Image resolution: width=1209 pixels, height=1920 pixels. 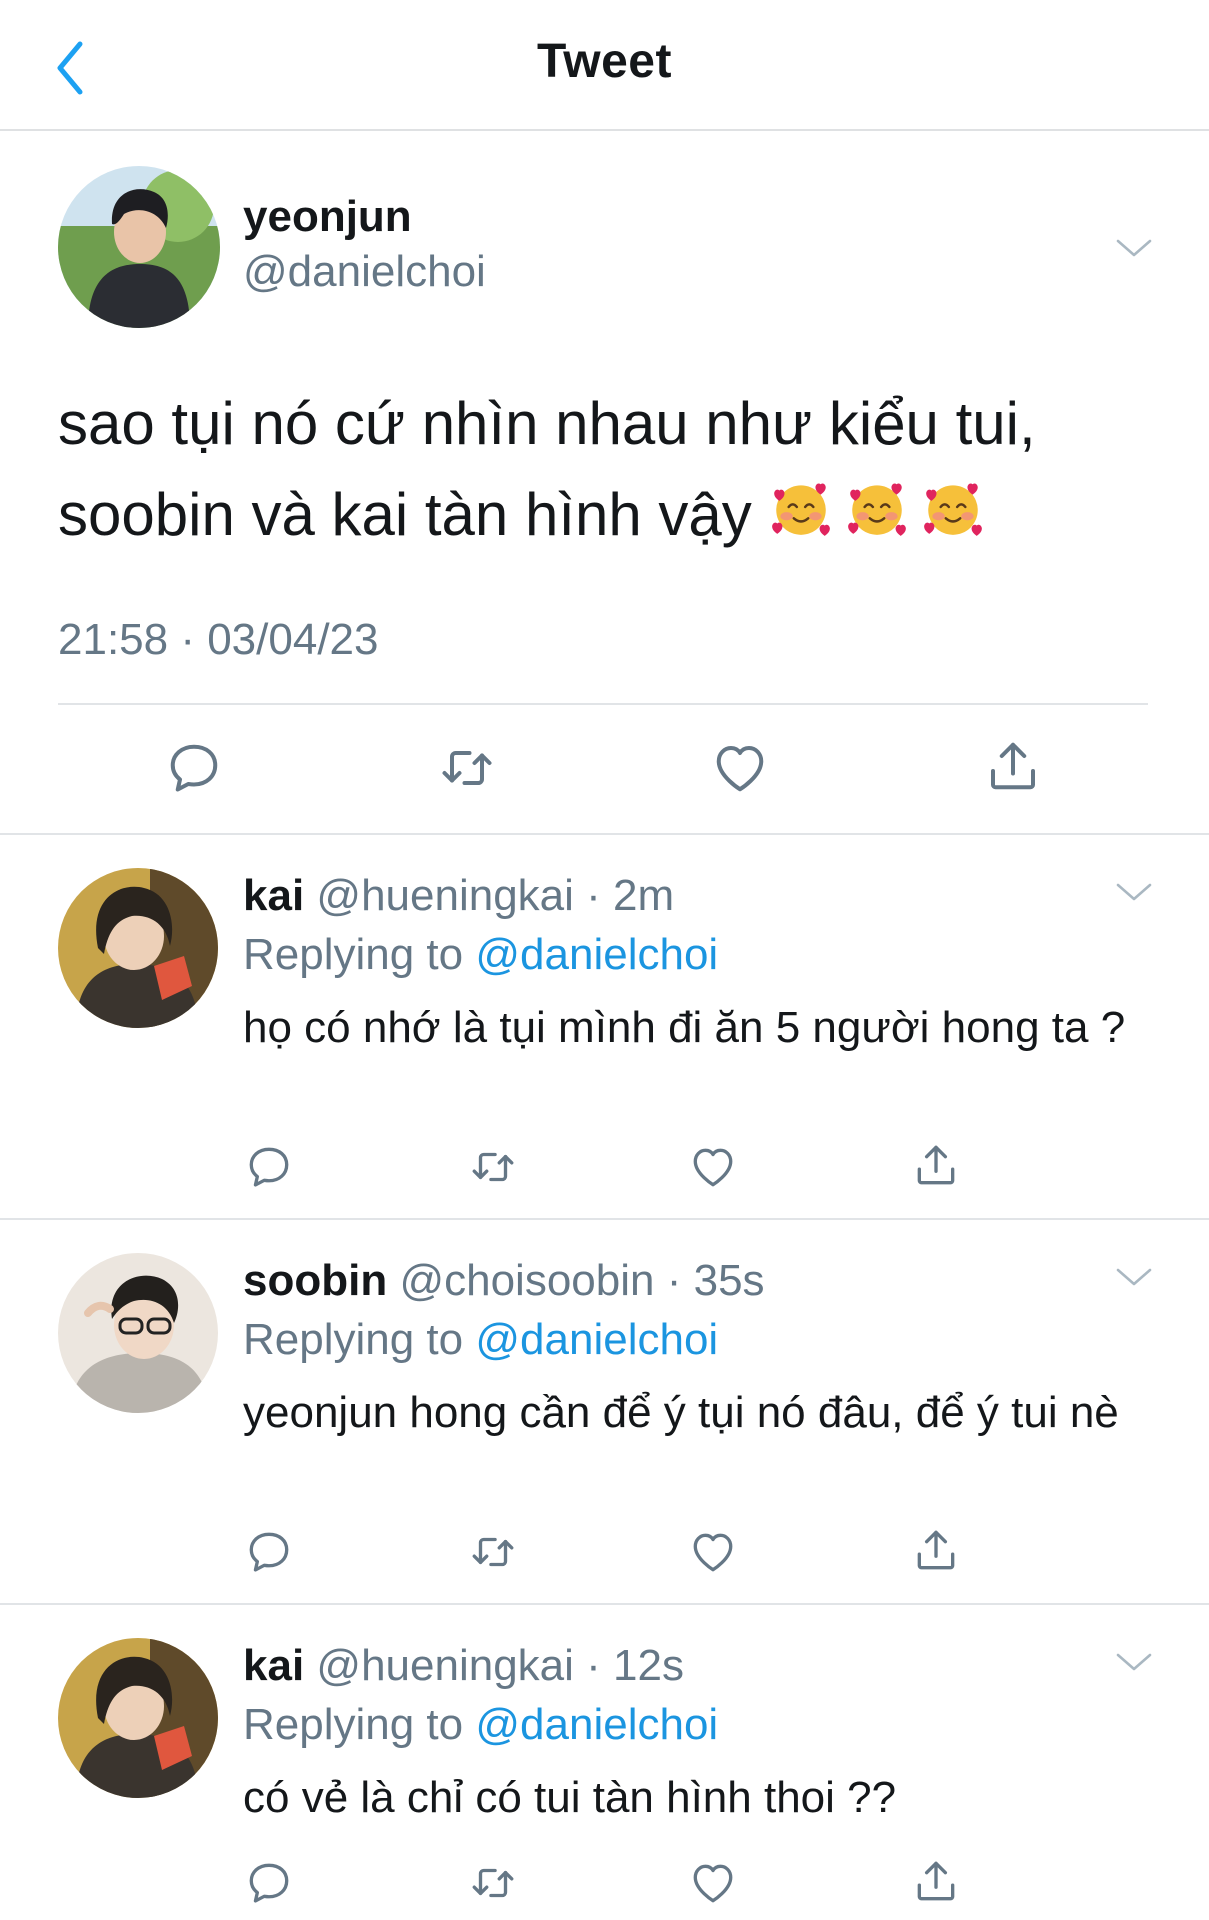 I want to click on header-bar: Tweet, so click(x=604, y=65).